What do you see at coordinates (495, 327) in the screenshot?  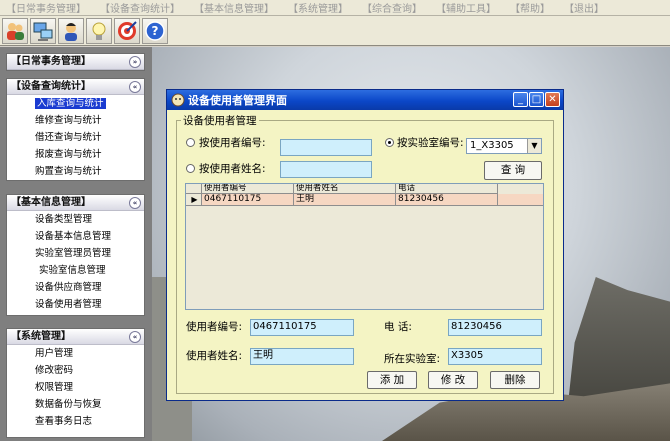 I see `detail-phone-field: 81230456` at bounding box center [495, 327].